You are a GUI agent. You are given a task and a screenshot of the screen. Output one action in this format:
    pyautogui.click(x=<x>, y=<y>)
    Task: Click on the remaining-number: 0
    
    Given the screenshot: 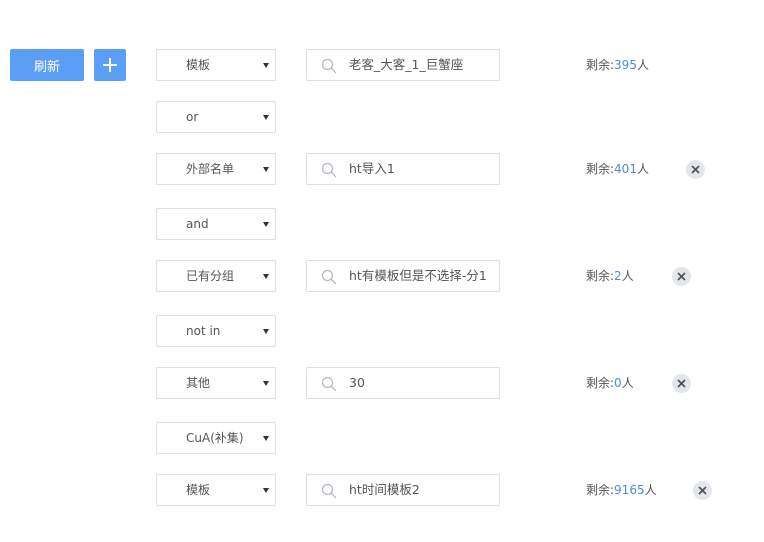 What is the action you would take?
    pyautogui.click(x=618, y=383)
    